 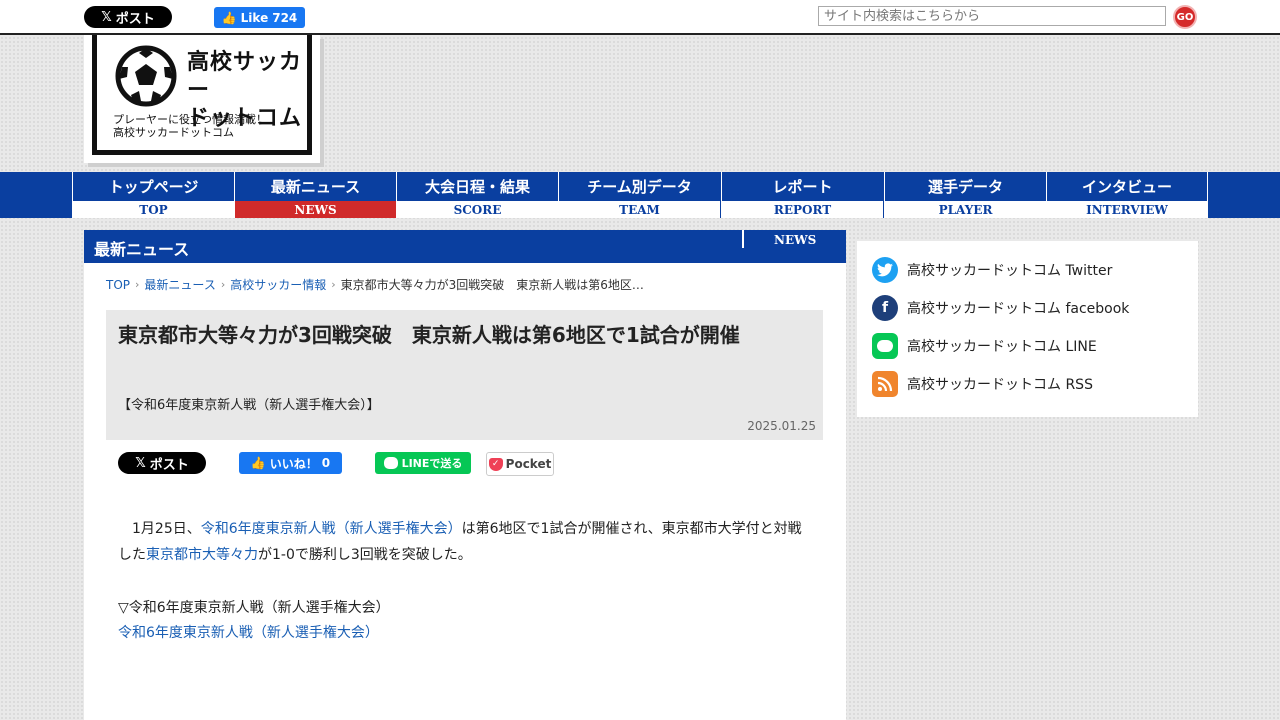 I want to click on share-facebook-like-button: 👍 いいね！ 0, so click(x=290, y=463).